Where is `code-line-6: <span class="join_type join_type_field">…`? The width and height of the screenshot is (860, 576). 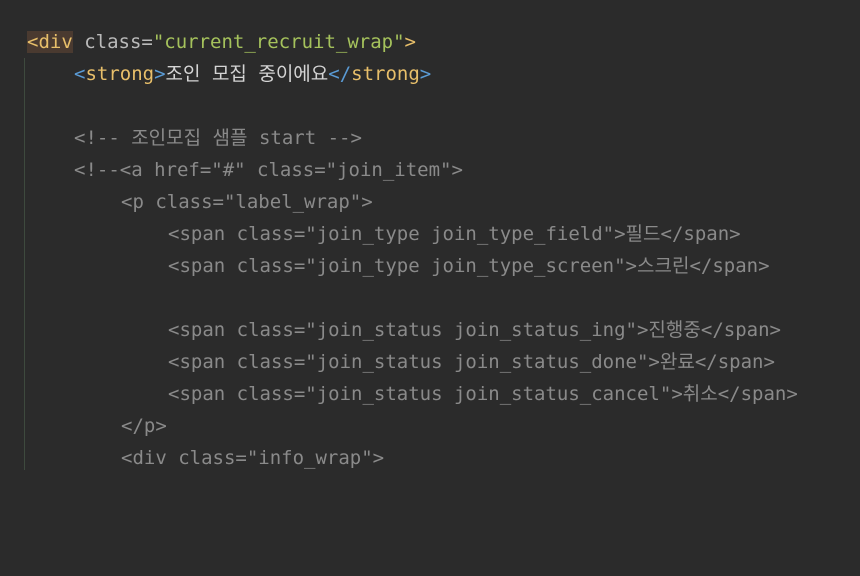
code-line-6: <span class="join_type join_type_field">… is located at coordinates (454, 234).